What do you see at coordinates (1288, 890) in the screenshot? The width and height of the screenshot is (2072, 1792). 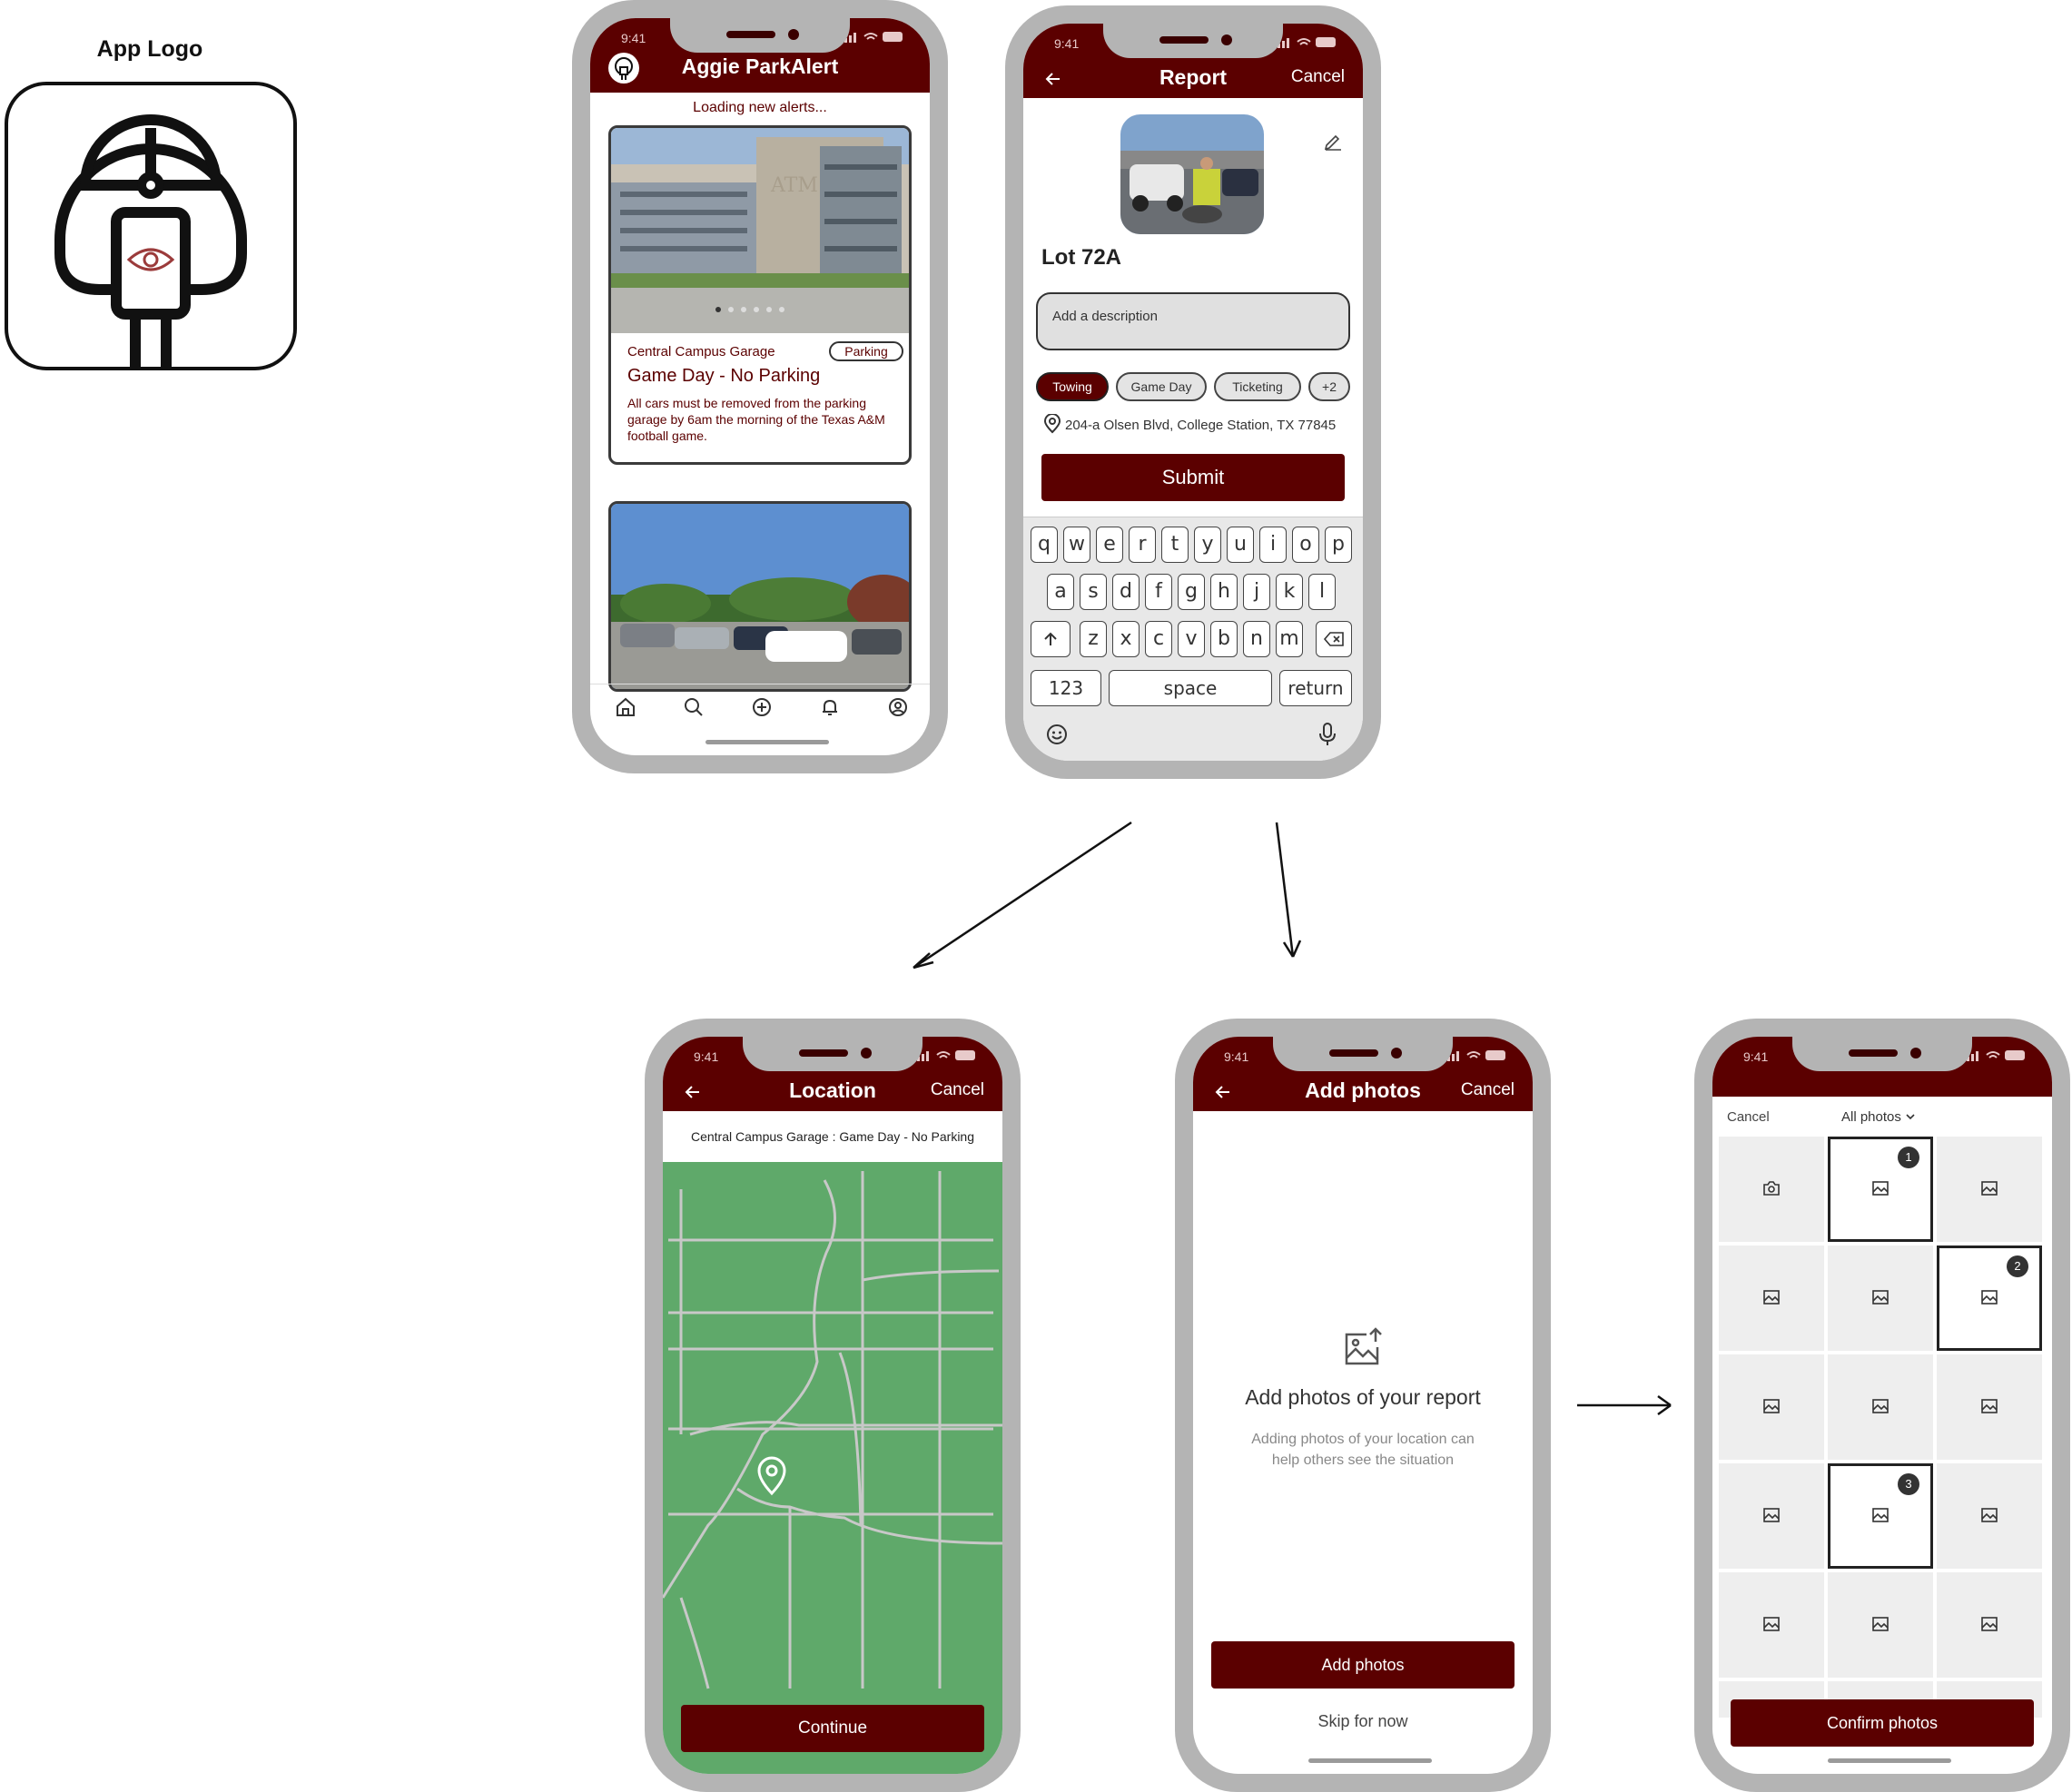 I see `arrow-to-add-photos` at bounding box center [1288, 890].